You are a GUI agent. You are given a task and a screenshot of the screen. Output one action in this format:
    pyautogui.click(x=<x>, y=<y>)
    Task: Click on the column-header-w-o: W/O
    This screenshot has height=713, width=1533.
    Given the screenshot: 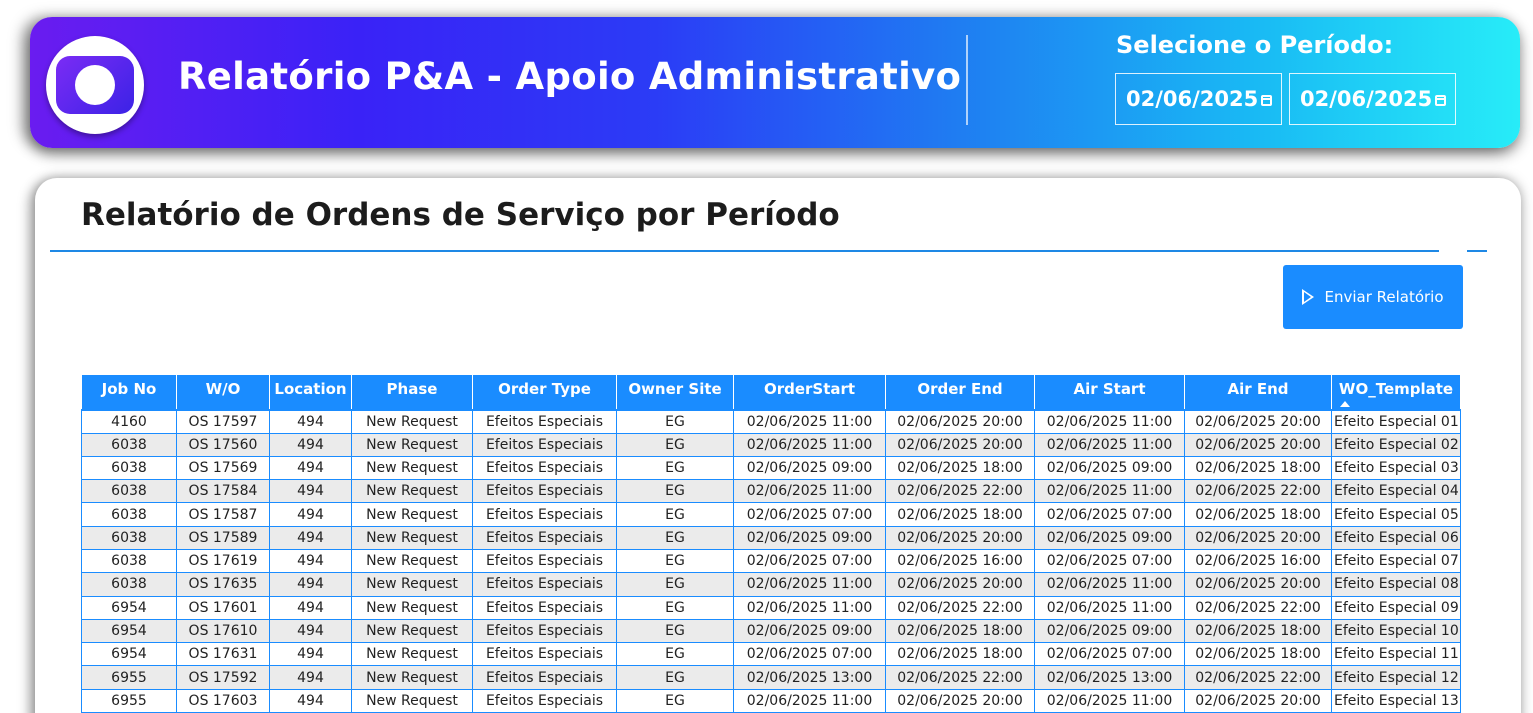 What is the action you would take?
    pyautogui.click(x=223, y=392)
    